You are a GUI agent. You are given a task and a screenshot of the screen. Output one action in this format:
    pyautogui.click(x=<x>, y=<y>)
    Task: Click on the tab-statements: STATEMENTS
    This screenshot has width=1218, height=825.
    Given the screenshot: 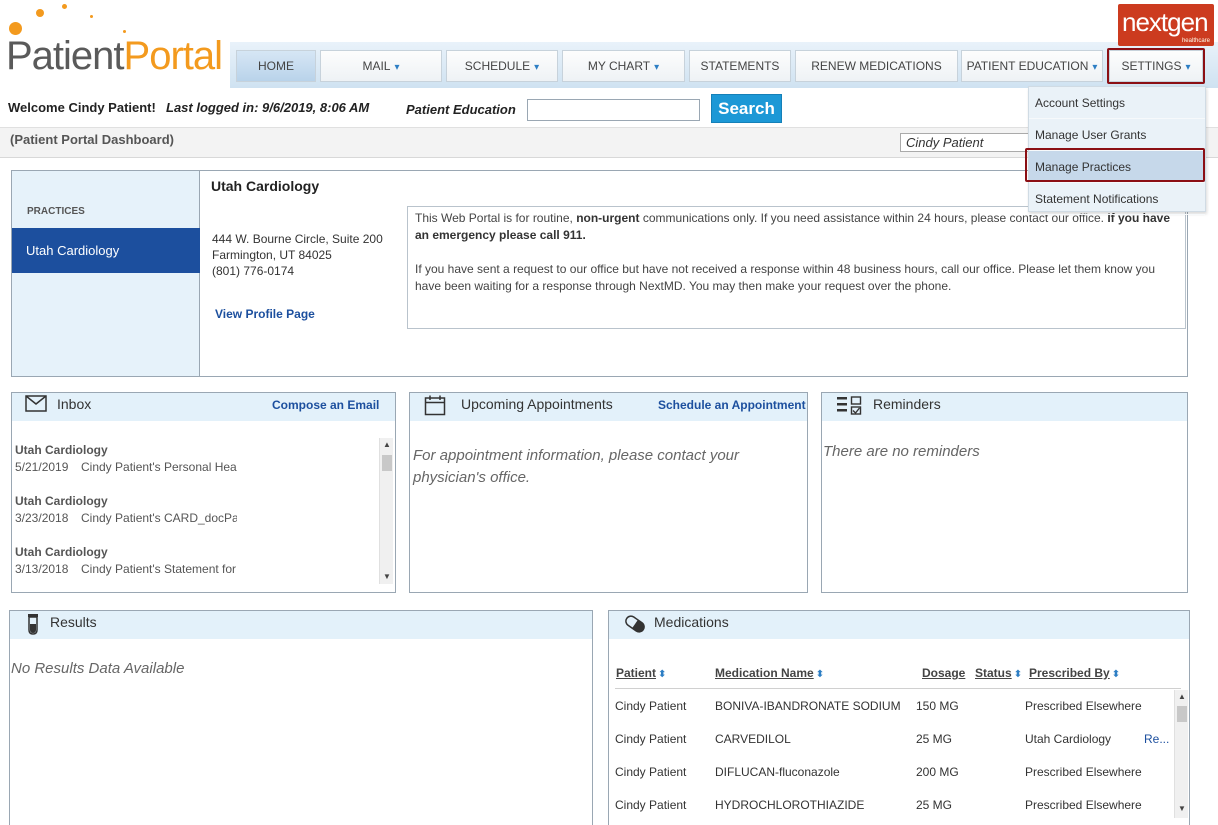 What is the action you would take?
    pyautogui.click(x=740, y=66)
    